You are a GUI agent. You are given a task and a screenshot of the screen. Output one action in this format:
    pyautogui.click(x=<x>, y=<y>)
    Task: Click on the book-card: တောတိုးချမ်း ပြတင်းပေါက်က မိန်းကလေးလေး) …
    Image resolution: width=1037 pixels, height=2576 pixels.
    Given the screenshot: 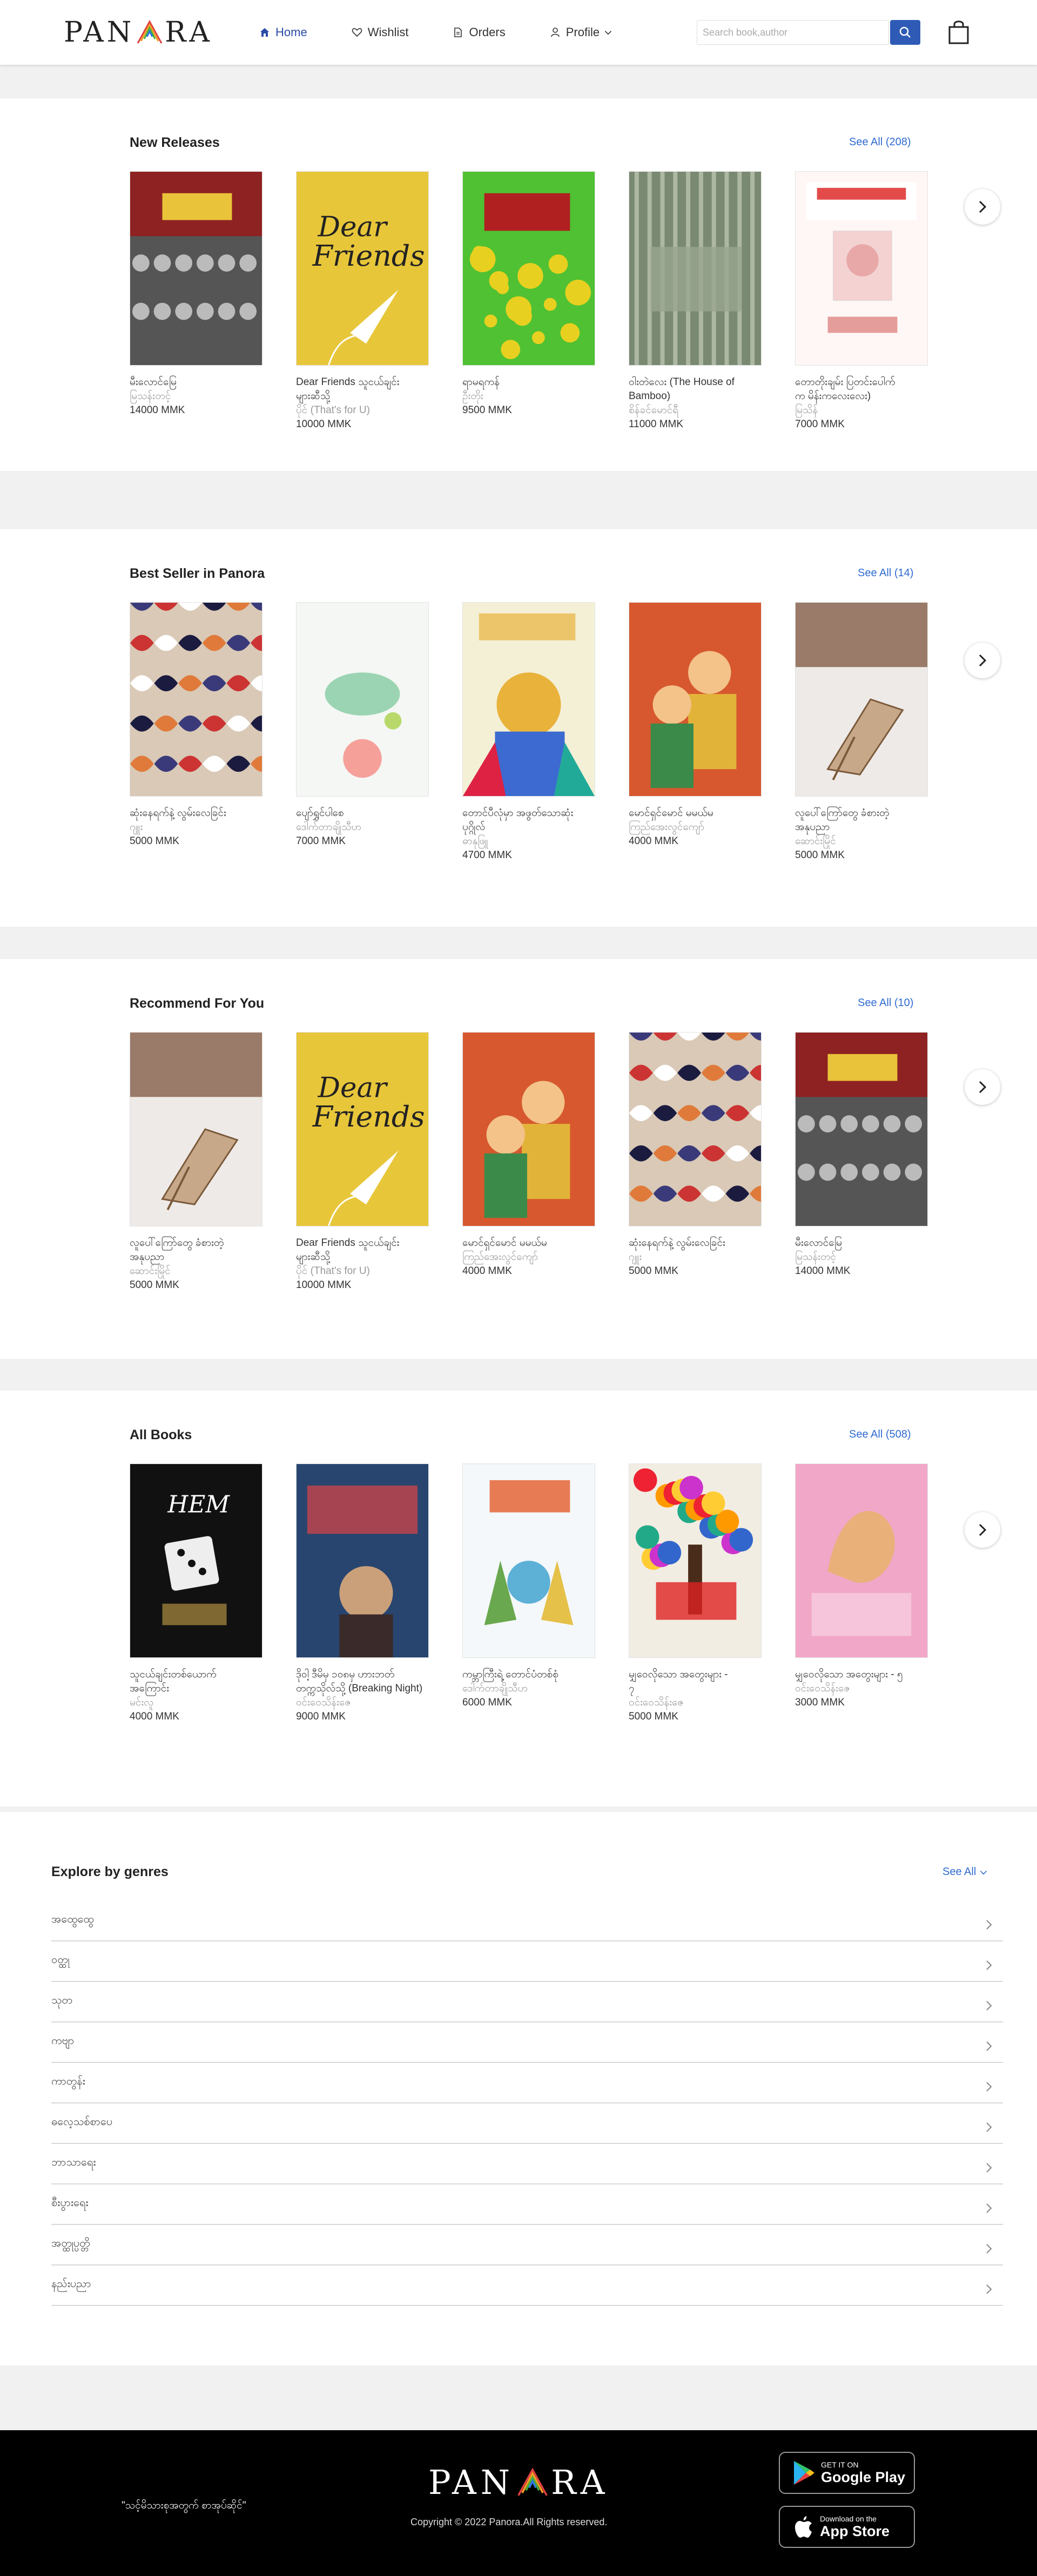 What is the action you would take?
    pyautogui.click(x=862, y=301)
    